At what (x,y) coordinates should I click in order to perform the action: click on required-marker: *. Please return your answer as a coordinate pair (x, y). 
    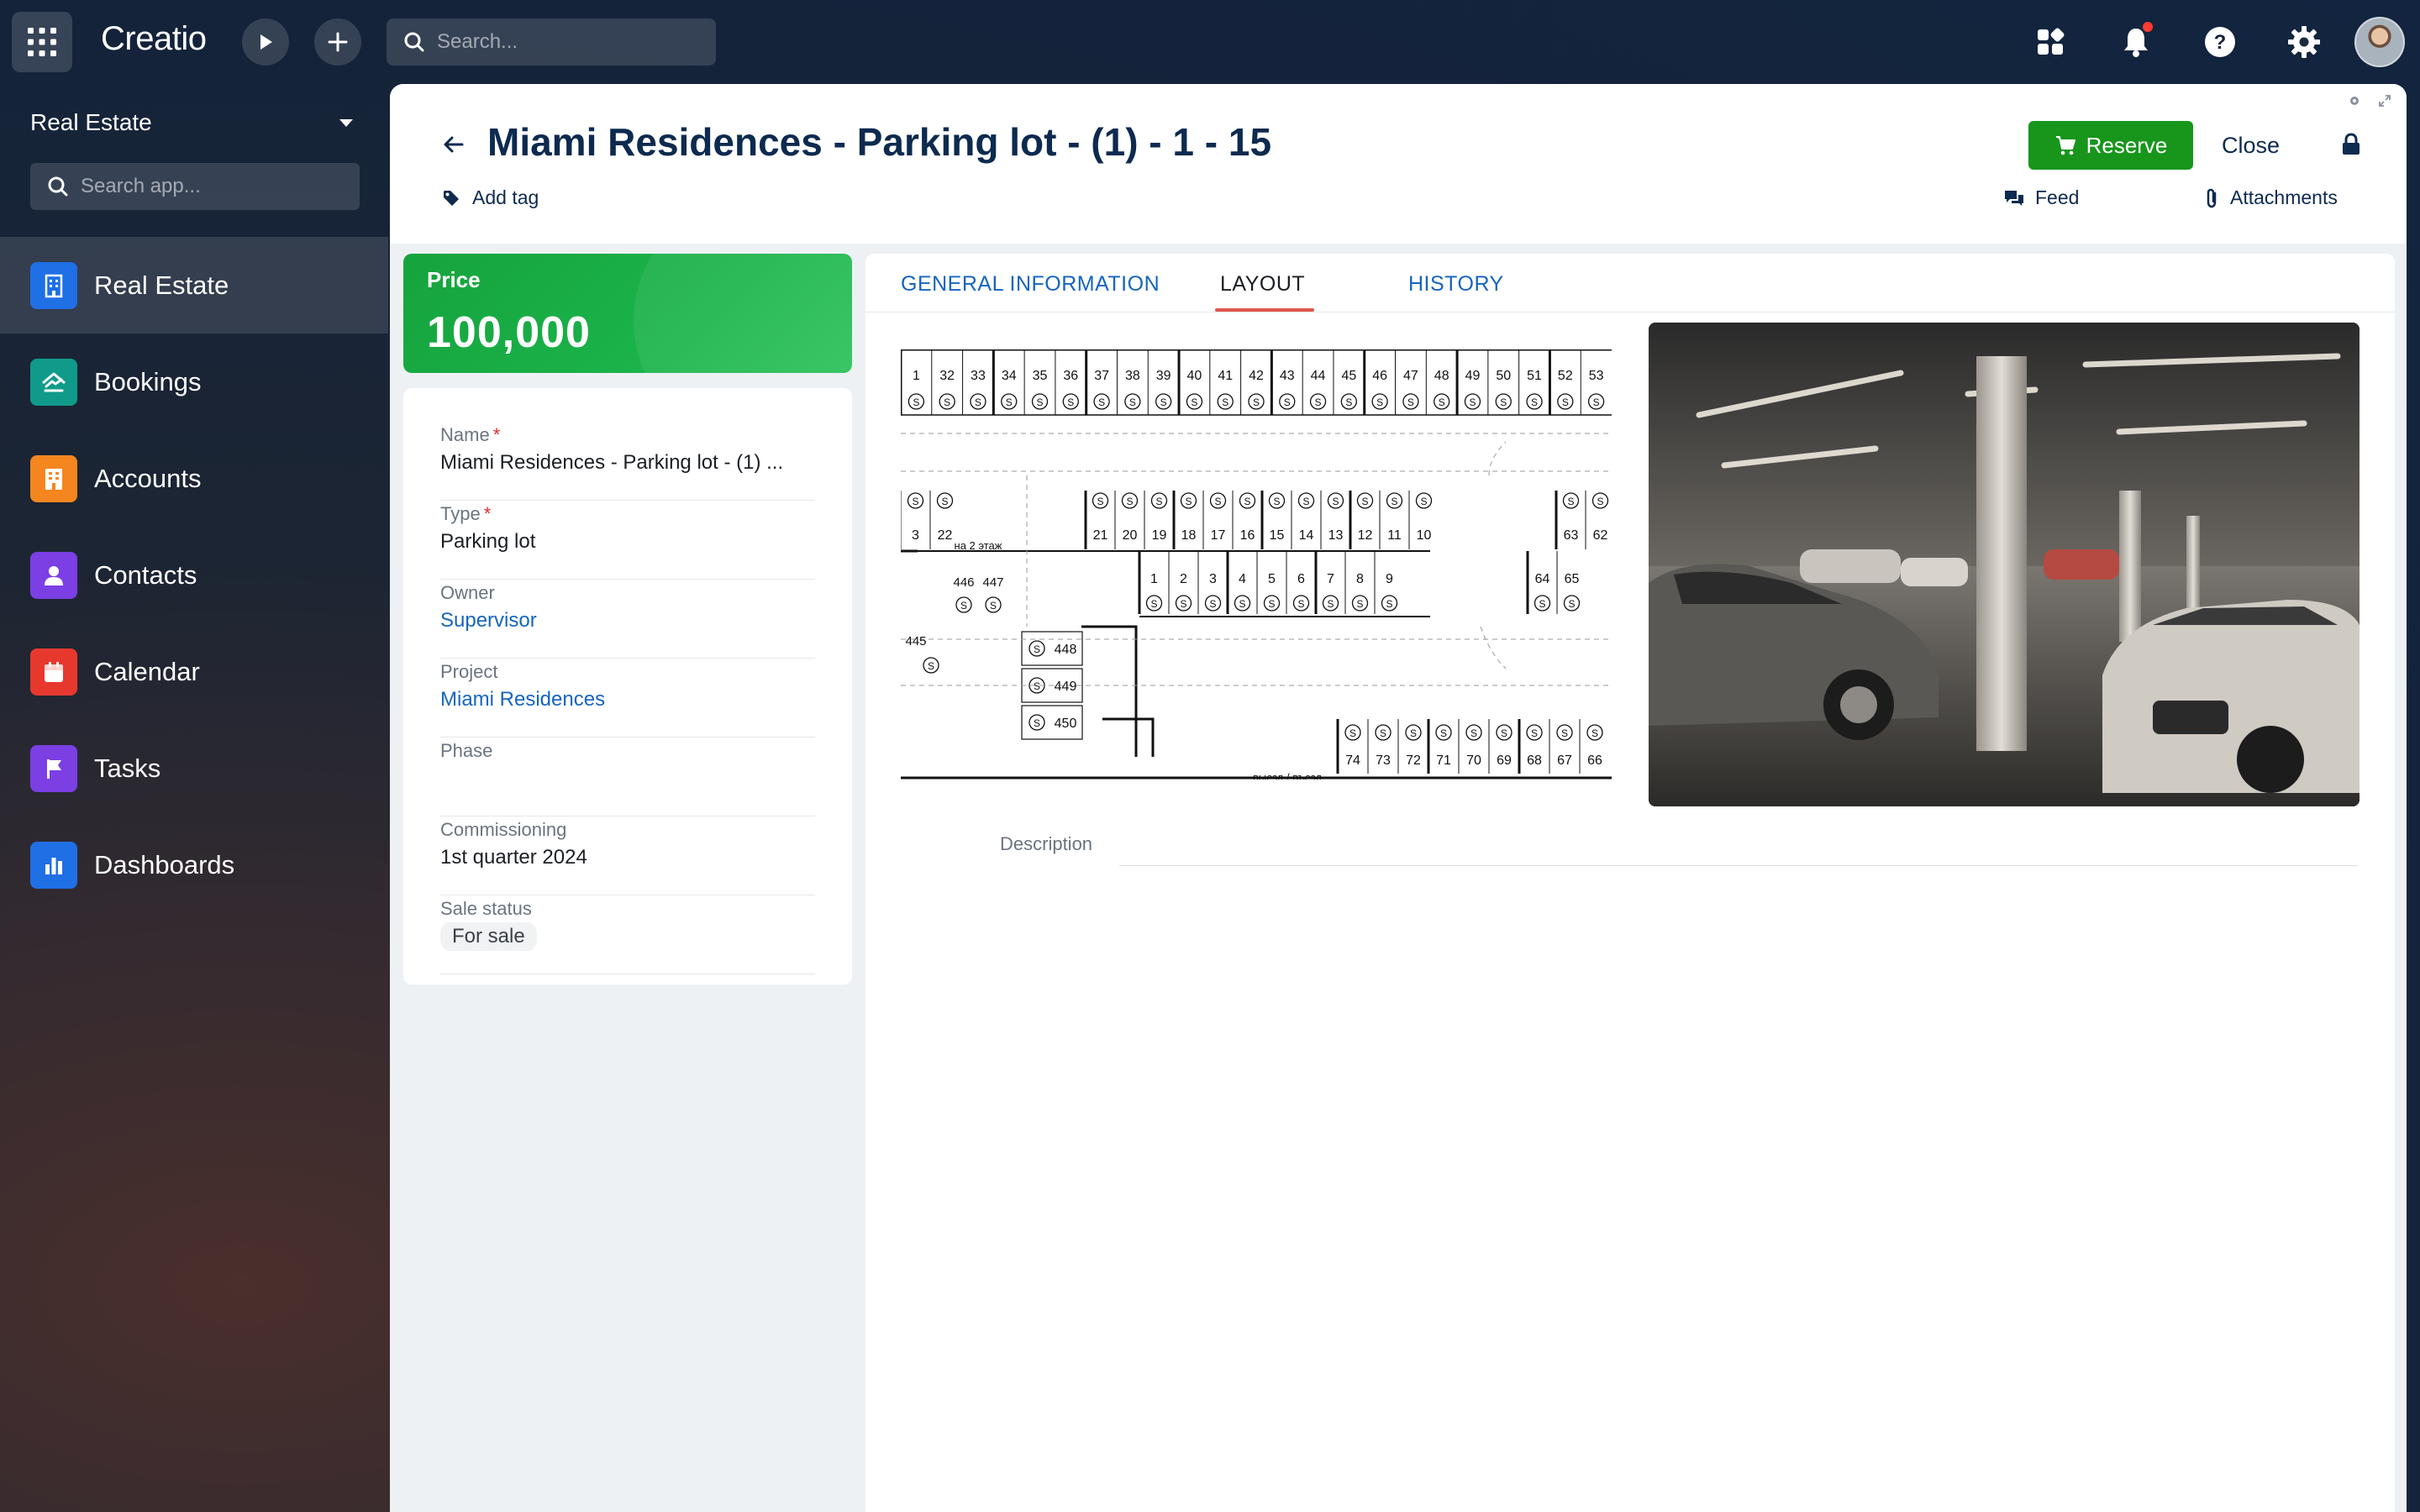
    Looking at the image, I should click on (487, 513).